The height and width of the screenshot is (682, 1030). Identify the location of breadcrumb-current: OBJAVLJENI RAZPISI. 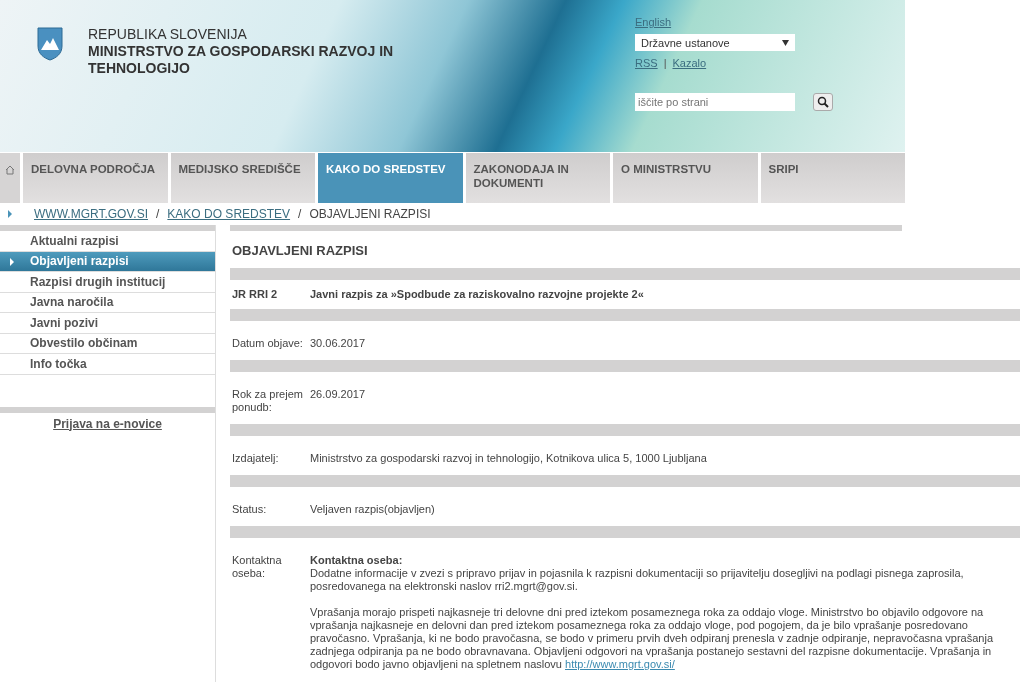
(370, 214).